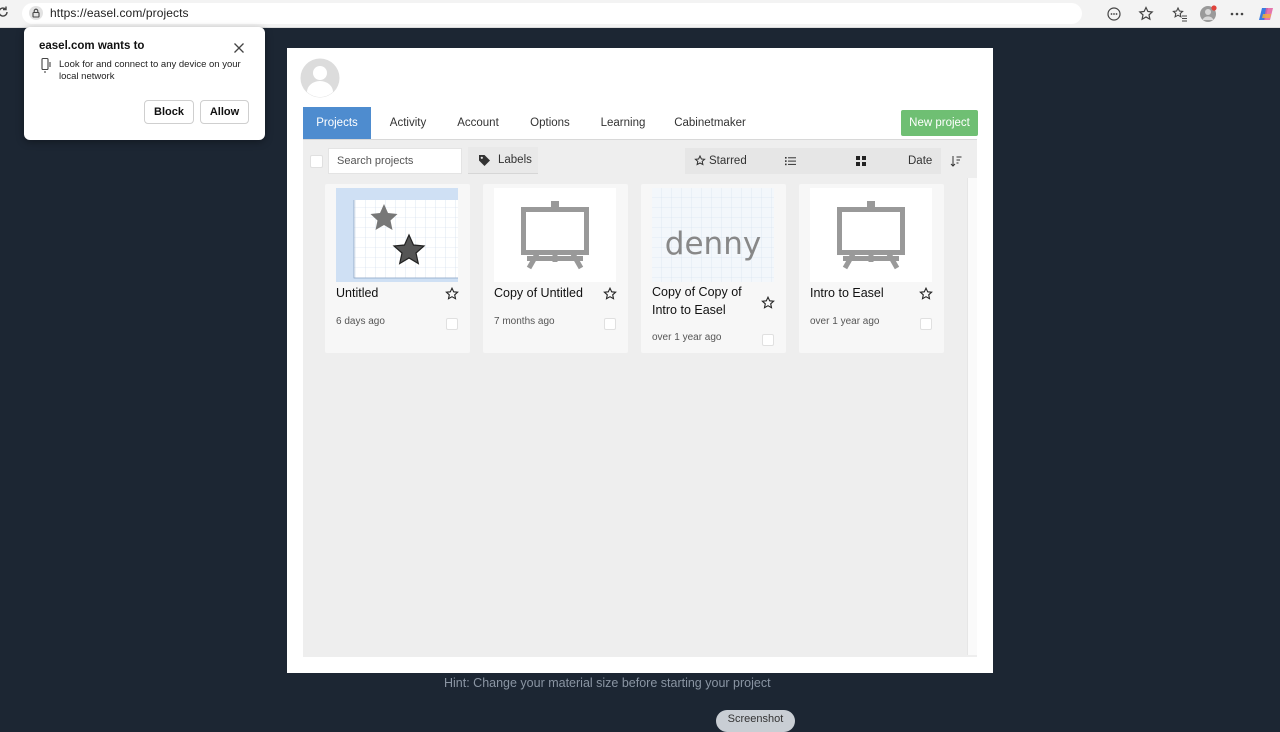 Image resolution: width=1280 pixels, height=732 pixels. Describe the element at coordinates (395, 161) in the screenshot. I see `search-projects-input` at that location.